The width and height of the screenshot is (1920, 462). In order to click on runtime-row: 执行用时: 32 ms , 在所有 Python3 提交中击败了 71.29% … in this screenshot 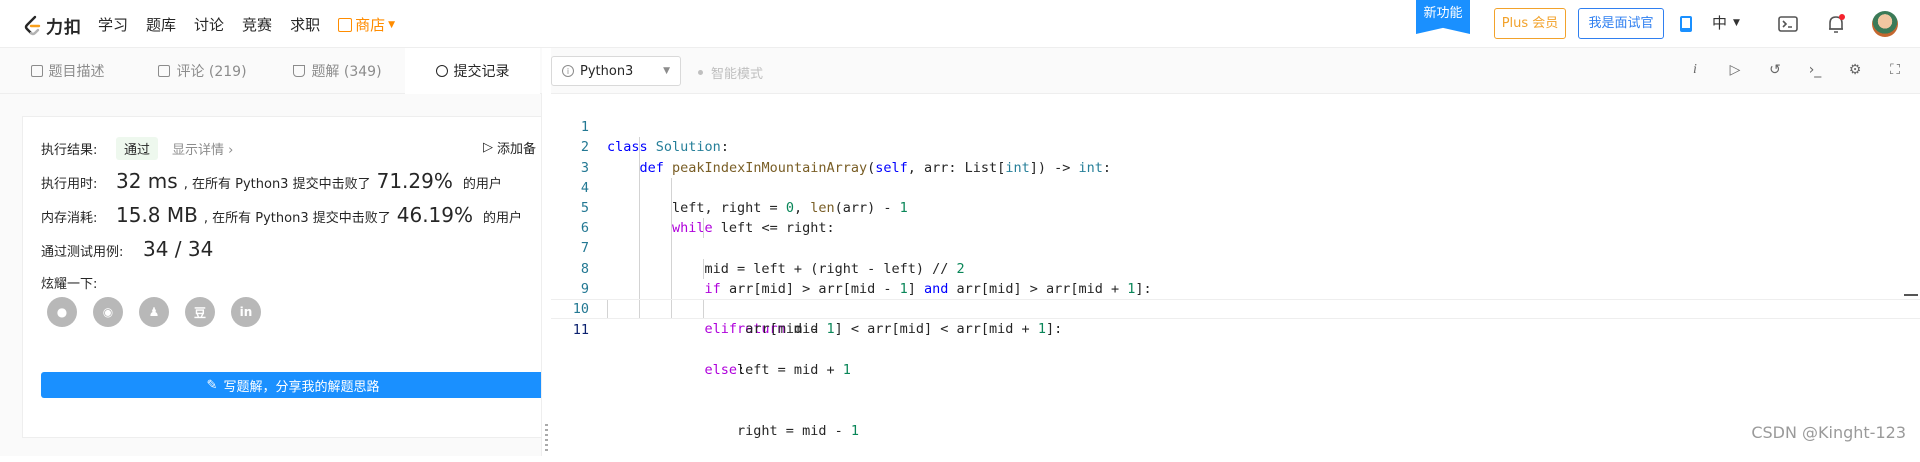, I will do `click(271, 181)`.